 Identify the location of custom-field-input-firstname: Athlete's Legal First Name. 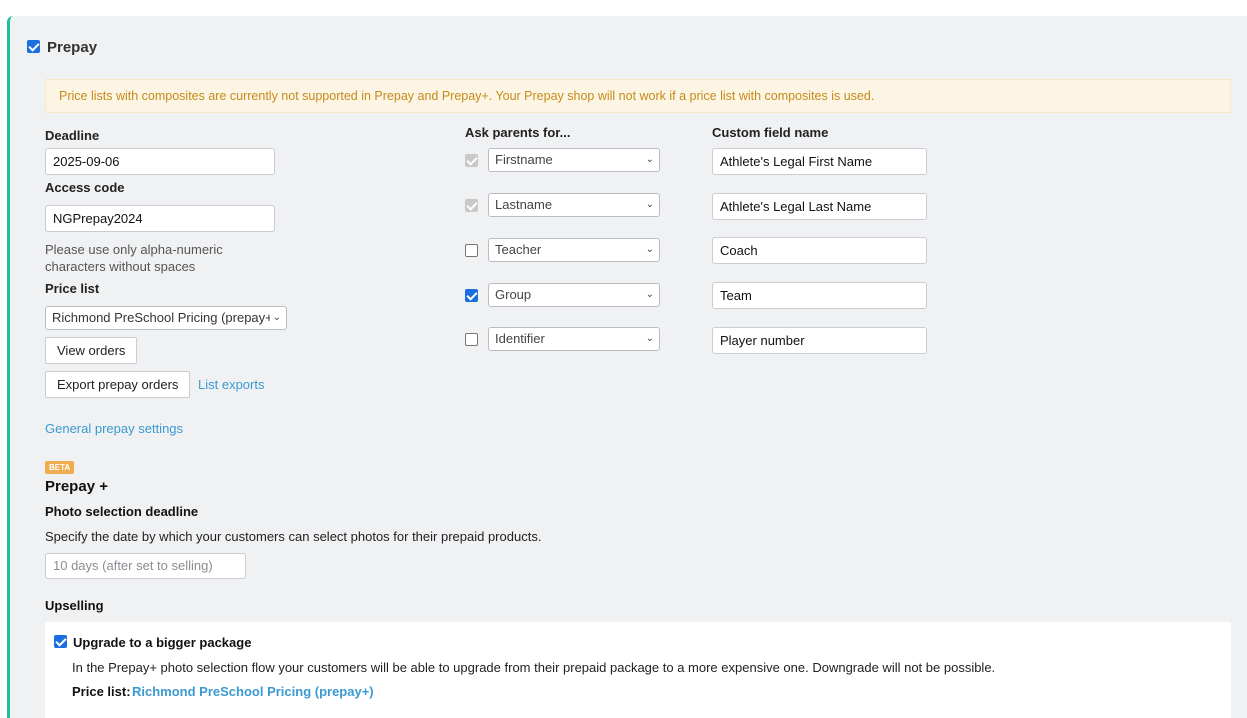
(819, 161).